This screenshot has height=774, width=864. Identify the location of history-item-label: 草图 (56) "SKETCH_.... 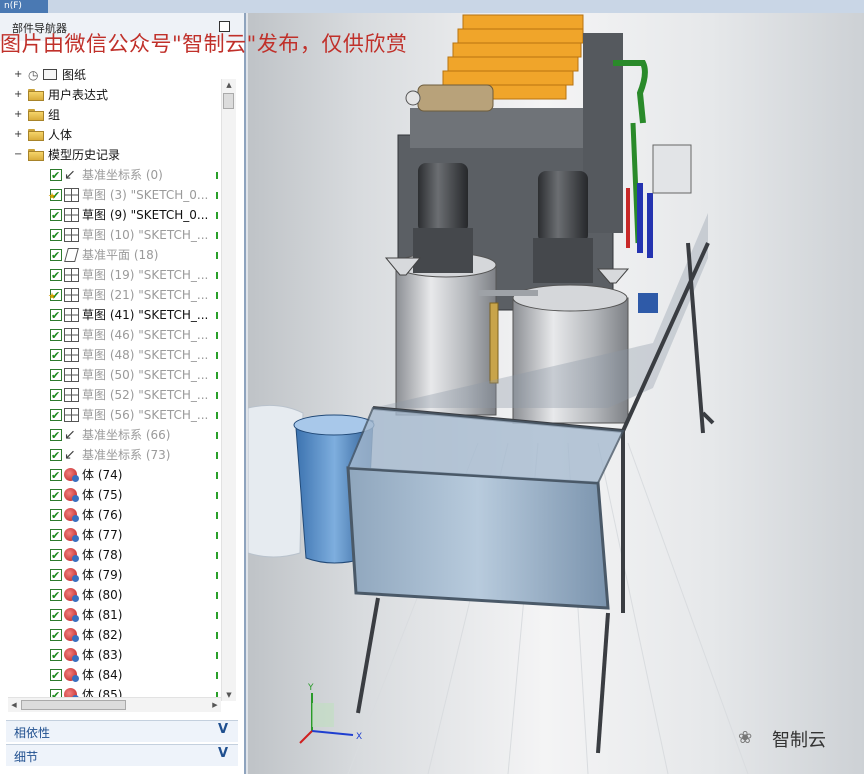
(145, 415).